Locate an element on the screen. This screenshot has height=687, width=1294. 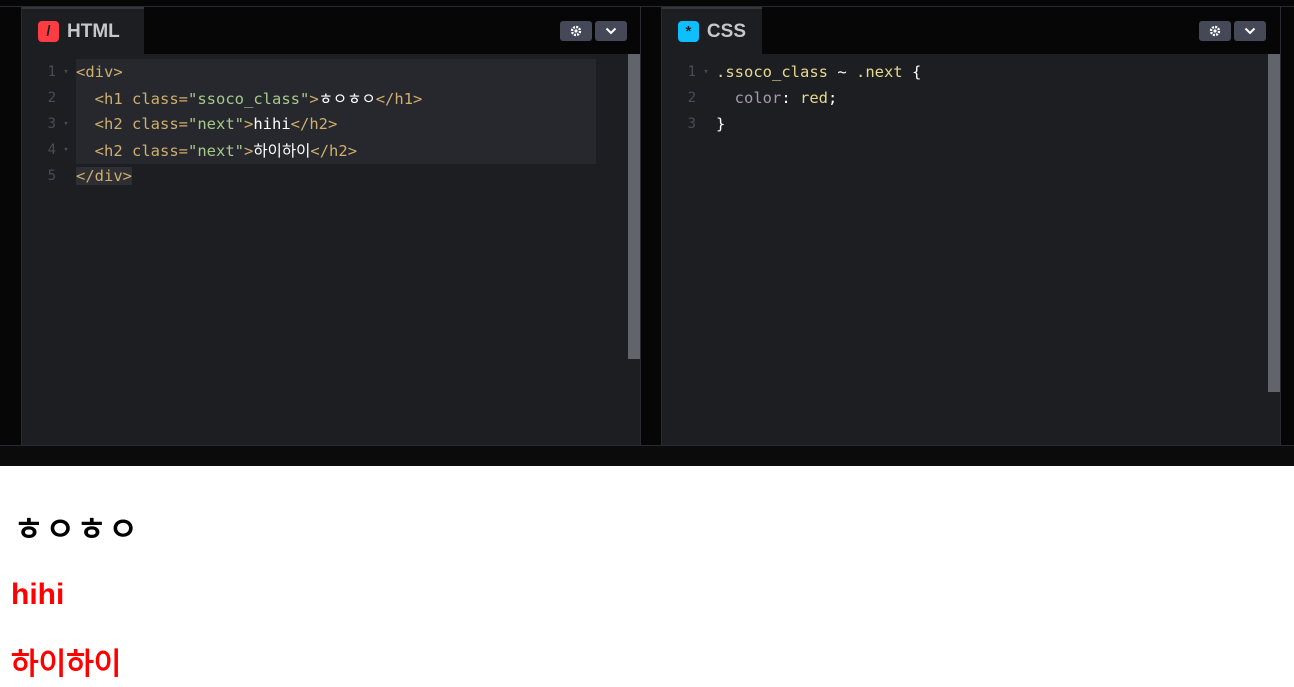
code-line: 1 ▾ <div> is located at coordinates (331, 72).